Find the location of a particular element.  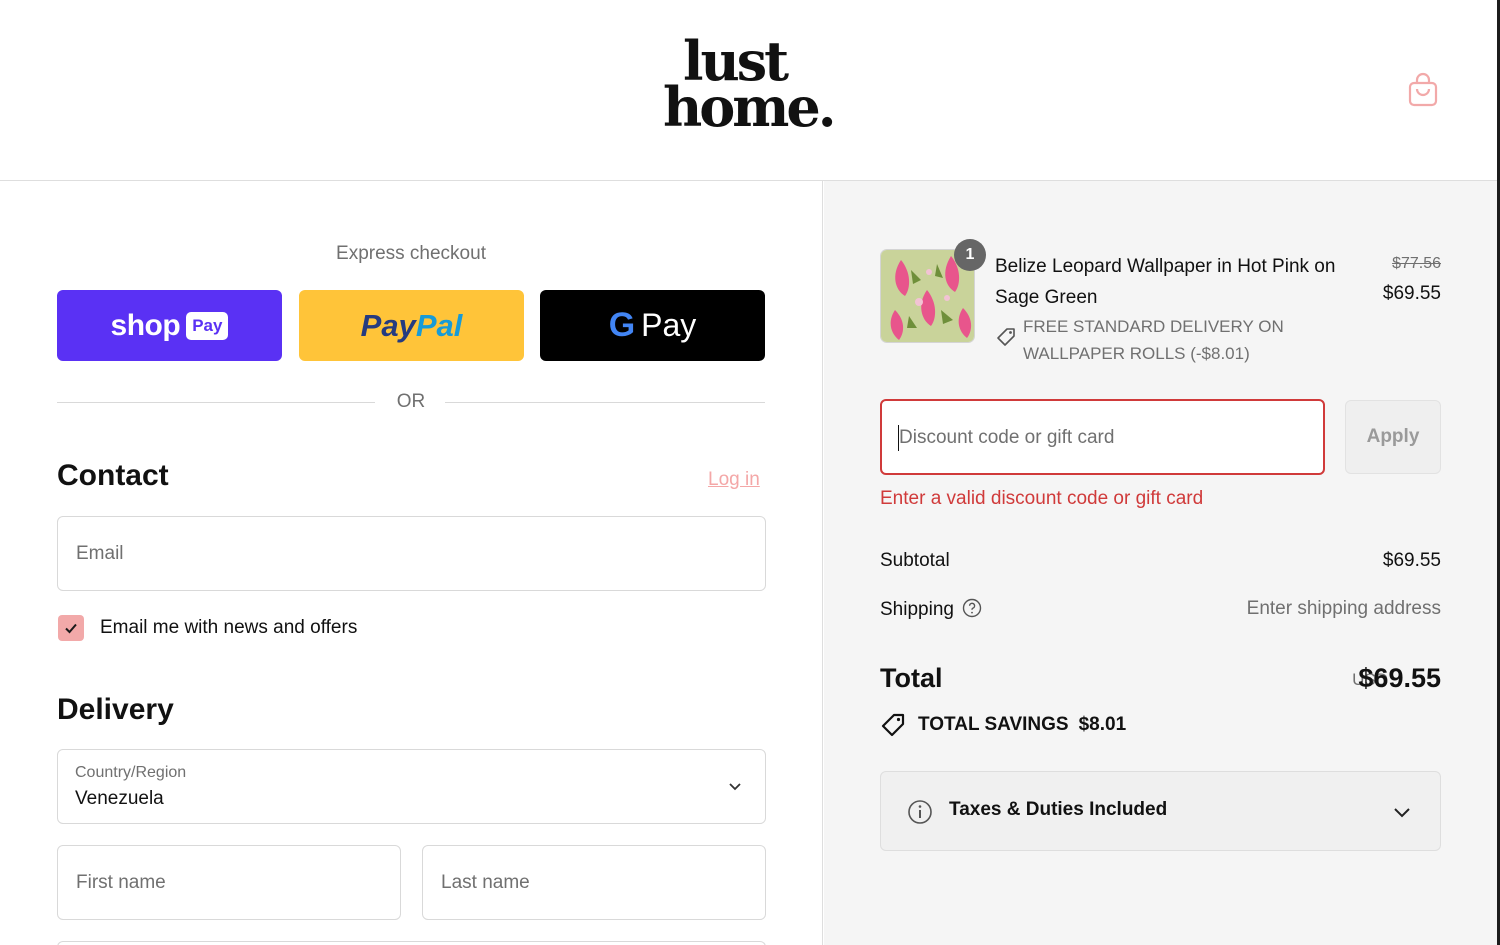

shopping-bag-icon is located at coordinates (1423, 90).